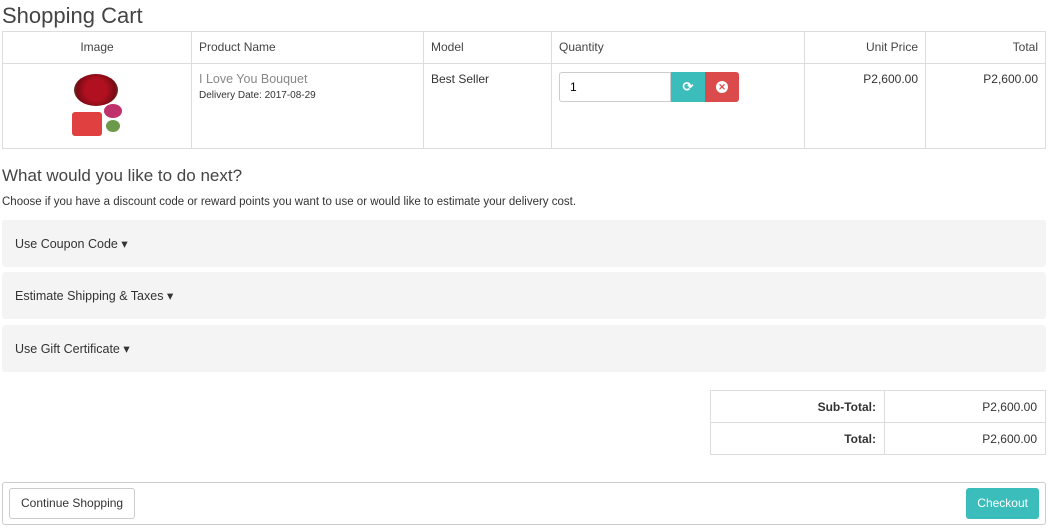 The height and width of the screenshot is (532, 1050). Describe the element at coordinates (307, 79) in the screenshot. I see `product-name-link: I Love You Bouquet` at that location.